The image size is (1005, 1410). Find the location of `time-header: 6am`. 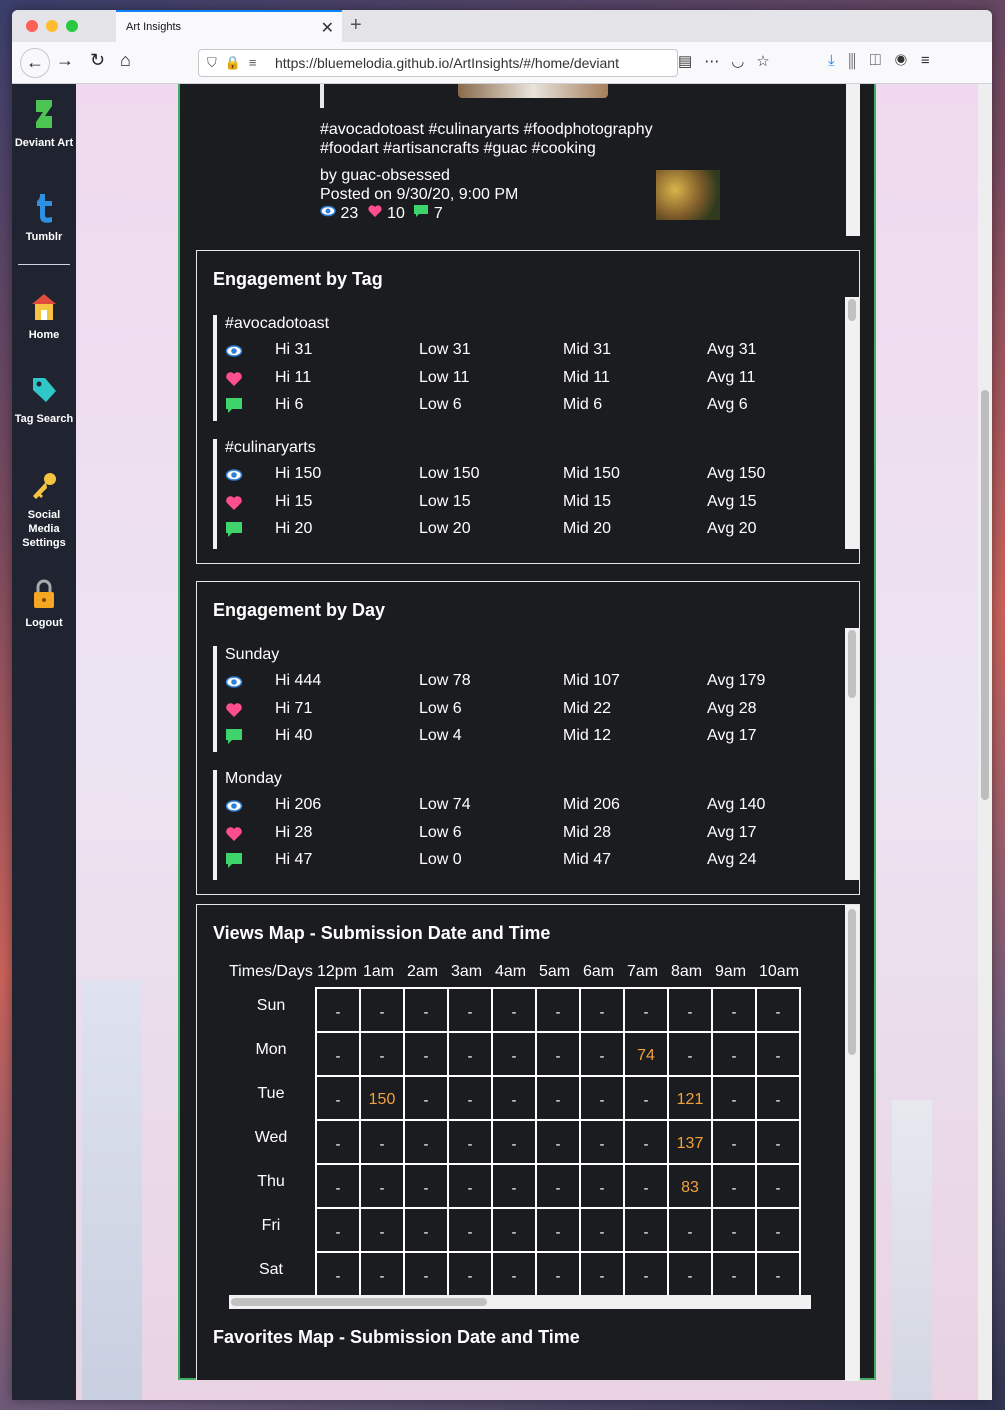

time-header: 6am is located at coordinates (599, 971).